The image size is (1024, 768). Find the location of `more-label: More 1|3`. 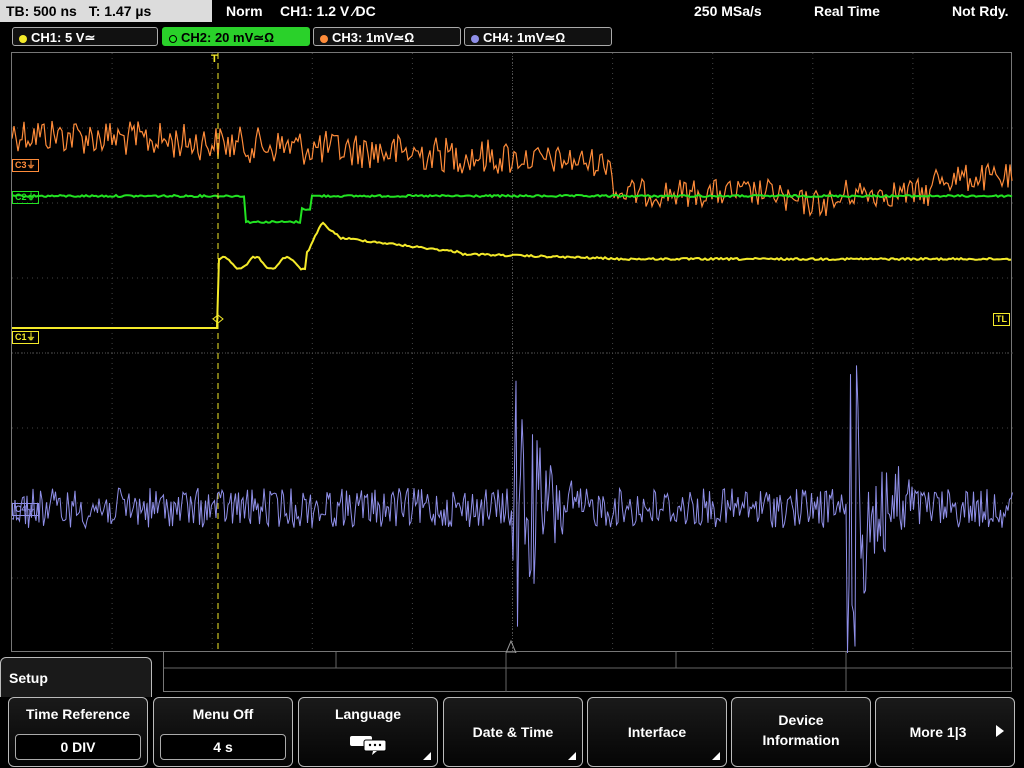

more-label: More 1|3 is located at coordinates (938, 732).